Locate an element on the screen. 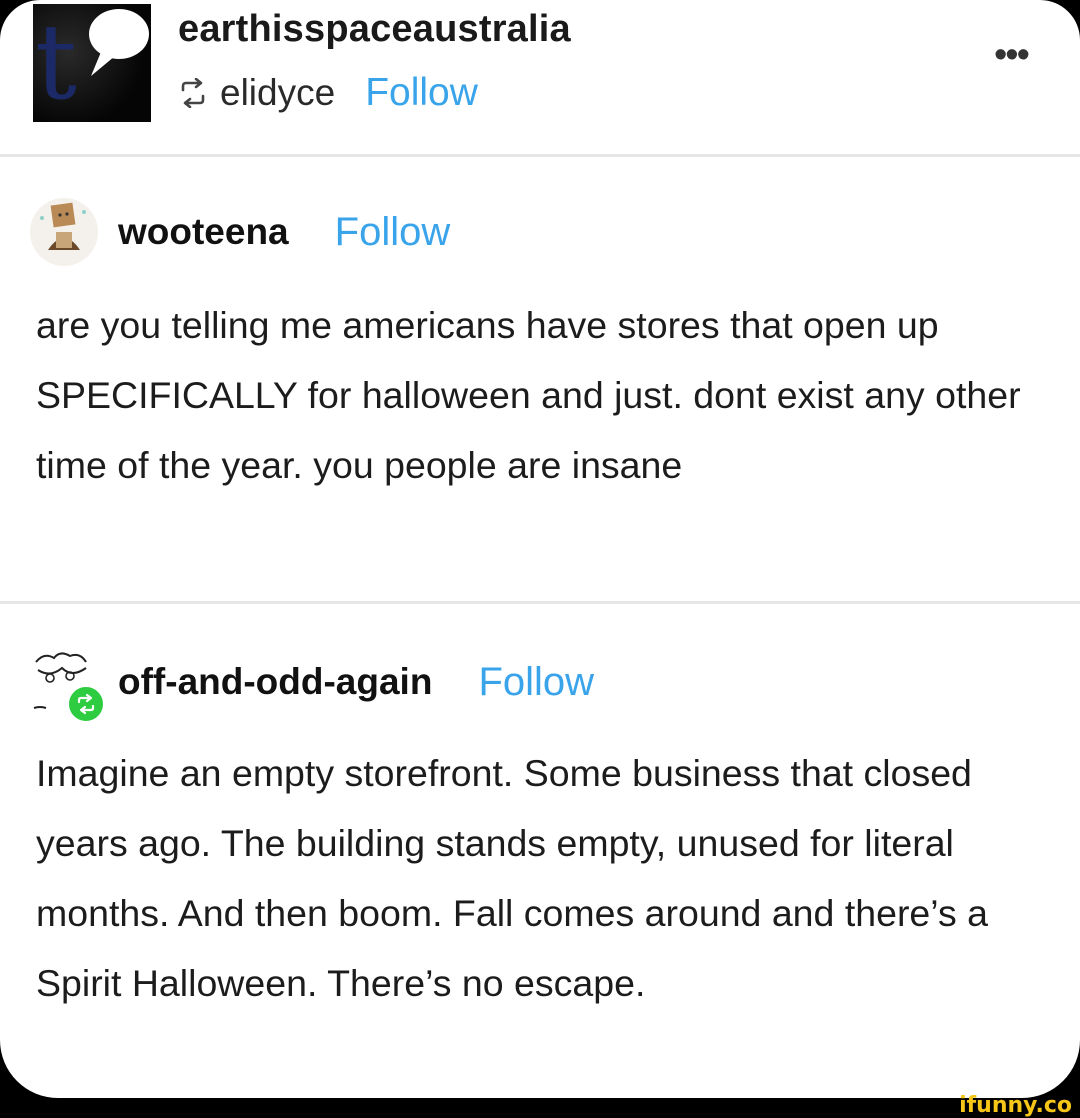 The image size is (1080, 1118). blog-name: earthisspaceaustralia is located at coordinates (374, 29).